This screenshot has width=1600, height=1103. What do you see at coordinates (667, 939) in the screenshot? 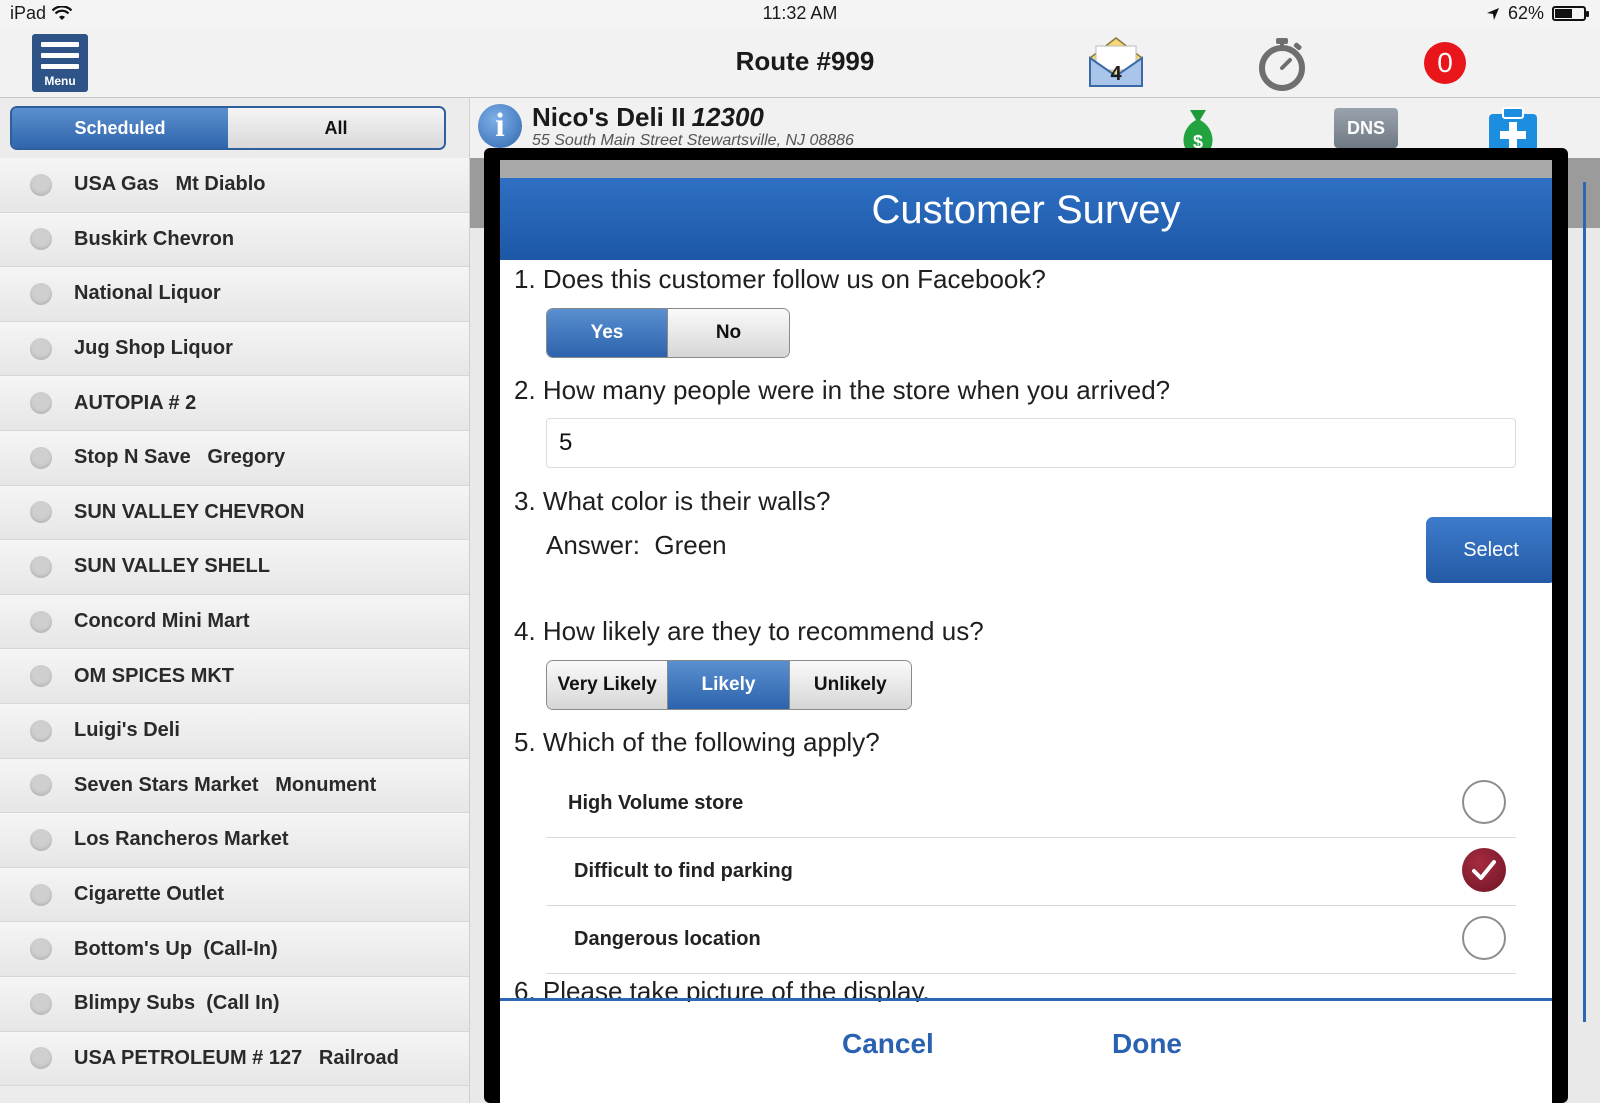
I see `checkbox-option-label: Dangerous location` at bounding box center [667, 939].